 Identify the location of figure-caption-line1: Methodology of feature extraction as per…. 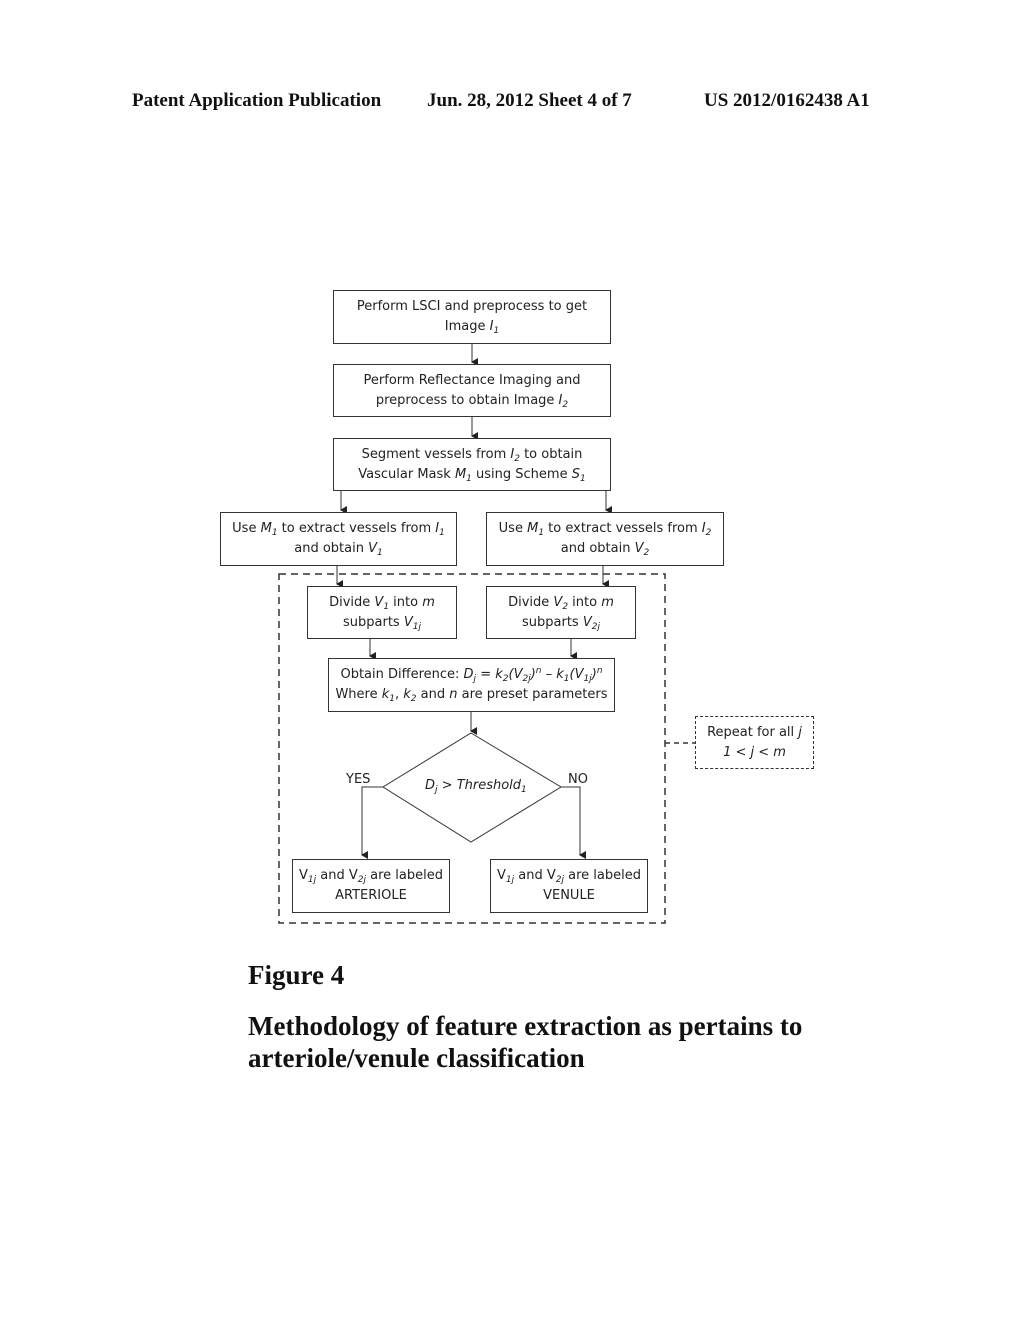
(525, 1026).